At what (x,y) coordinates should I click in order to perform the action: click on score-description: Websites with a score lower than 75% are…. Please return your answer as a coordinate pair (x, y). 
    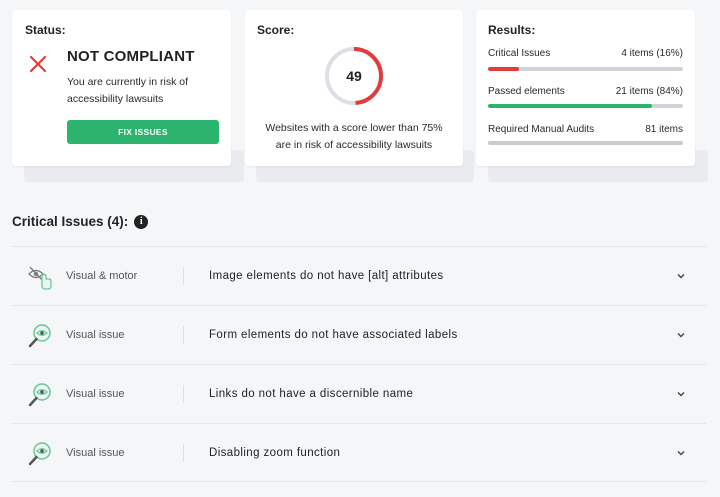
    Looking at the image, I should click on (354, 136).